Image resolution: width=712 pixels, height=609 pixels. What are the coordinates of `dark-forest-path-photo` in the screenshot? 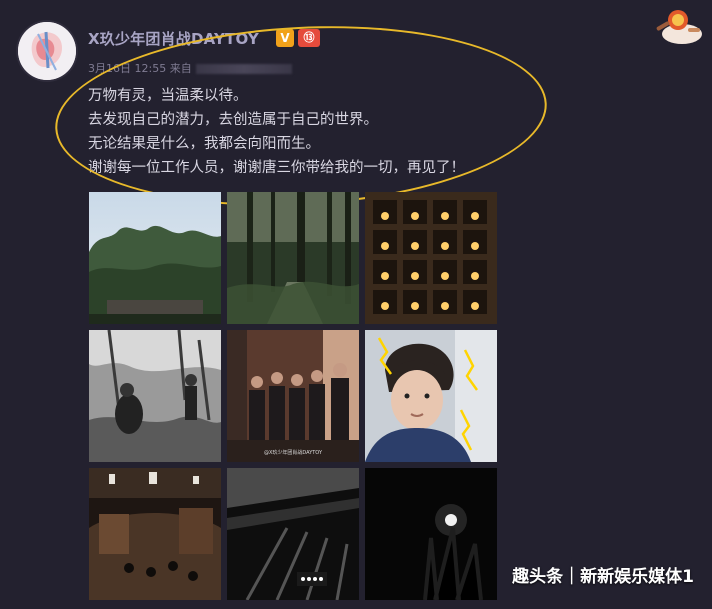 It's located at (293, 258).